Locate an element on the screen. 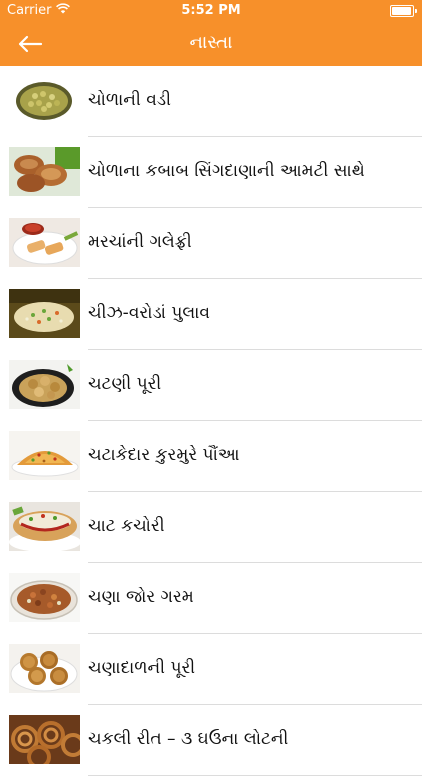 The image size is (422, 776). list-item-label: ચાટ કચોરી is located at coordinates (126, 526).